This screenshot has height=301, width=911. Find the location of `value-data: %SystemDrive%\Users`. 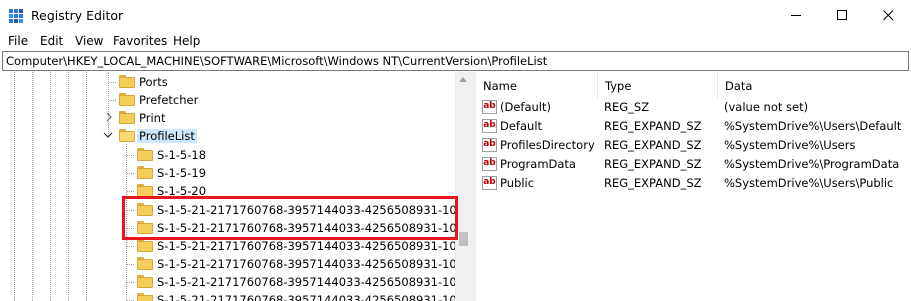

value-data: %SystemDrive%\Users is located at coordinates (790, 145).